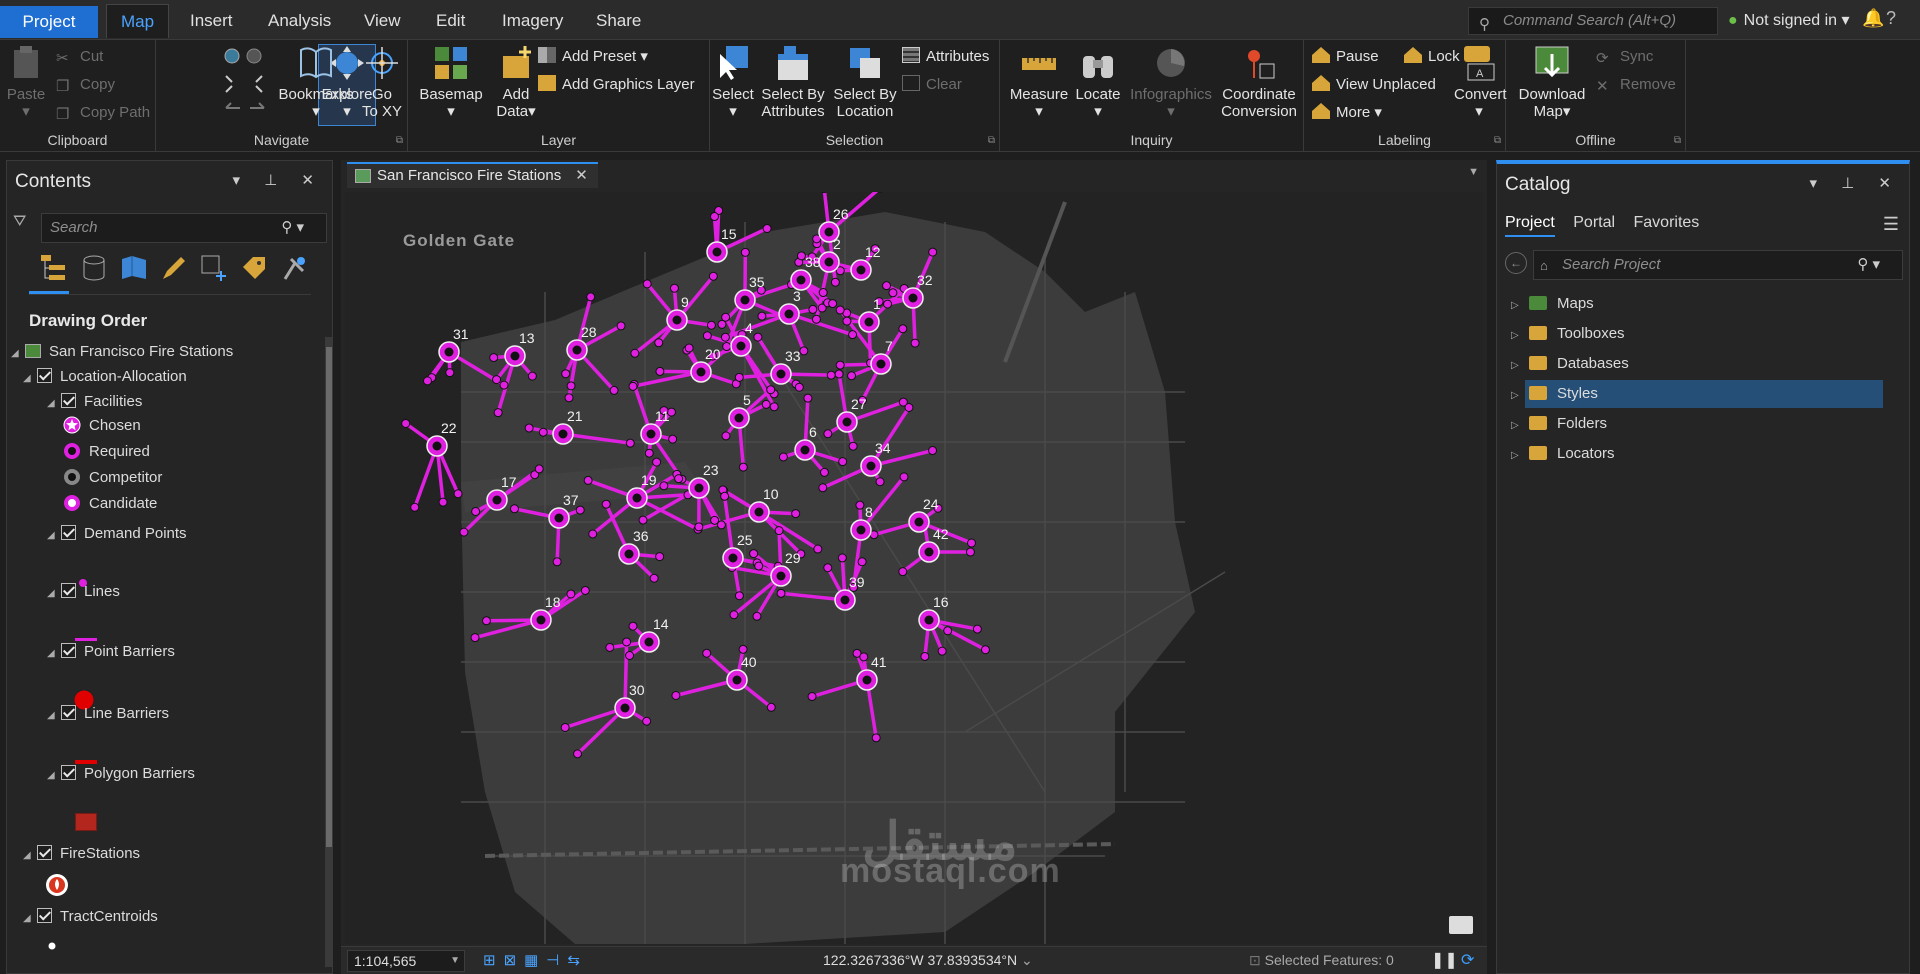 This screenshot has height=974, width=1920. What do you see at coordinates (54, 268) in the screenshot?
I see `drawing-order-icon` at bounding box center [54, 268].